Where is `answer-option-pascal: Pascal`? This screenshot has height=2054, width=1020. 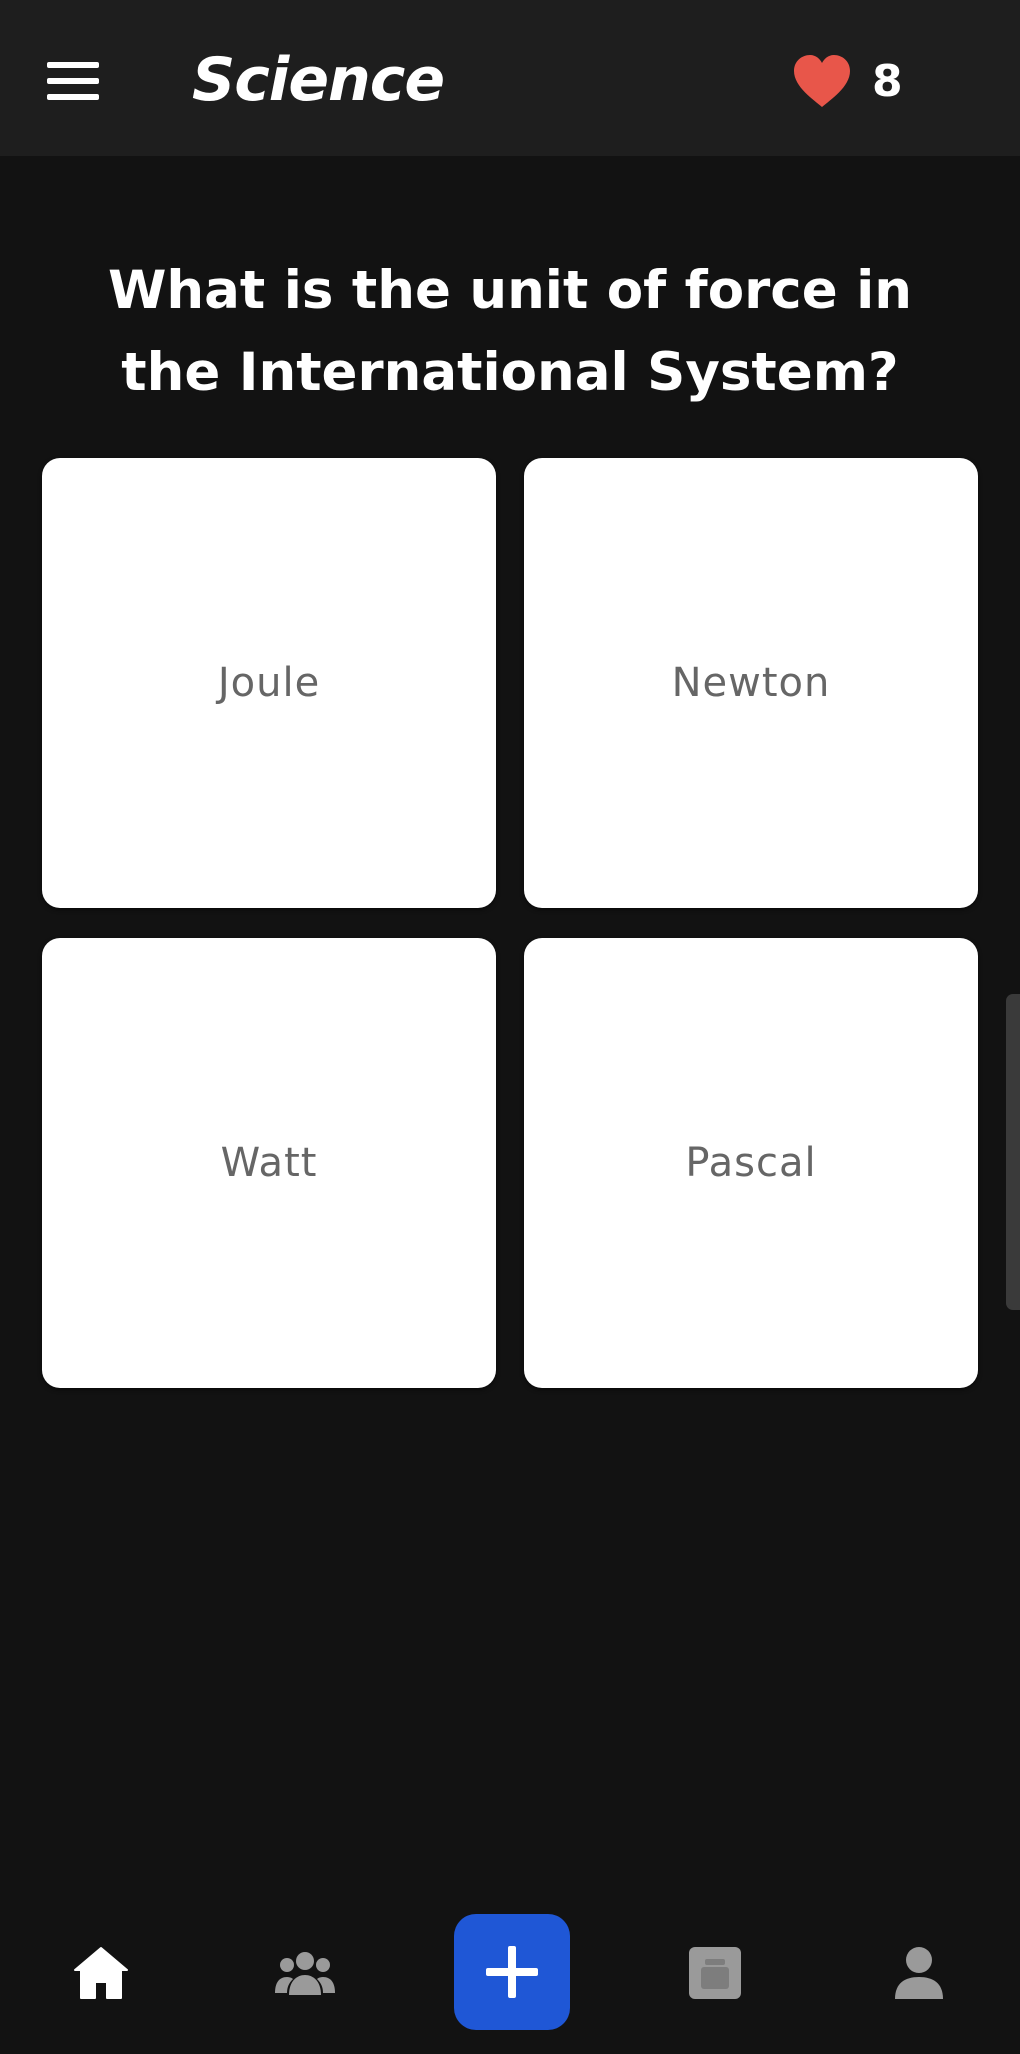 answer-option-pascal: Pascal is located at coordinates (751, 1163).